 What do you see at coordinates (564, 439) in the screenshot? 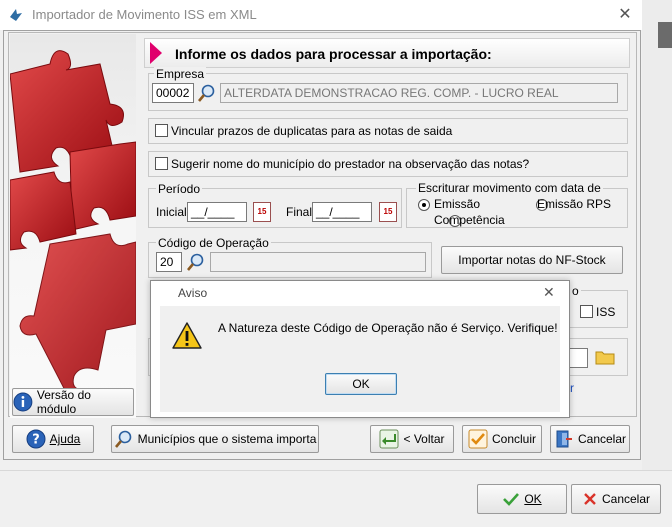
I see `door-exit-icon` at bounding box center [564, 439].